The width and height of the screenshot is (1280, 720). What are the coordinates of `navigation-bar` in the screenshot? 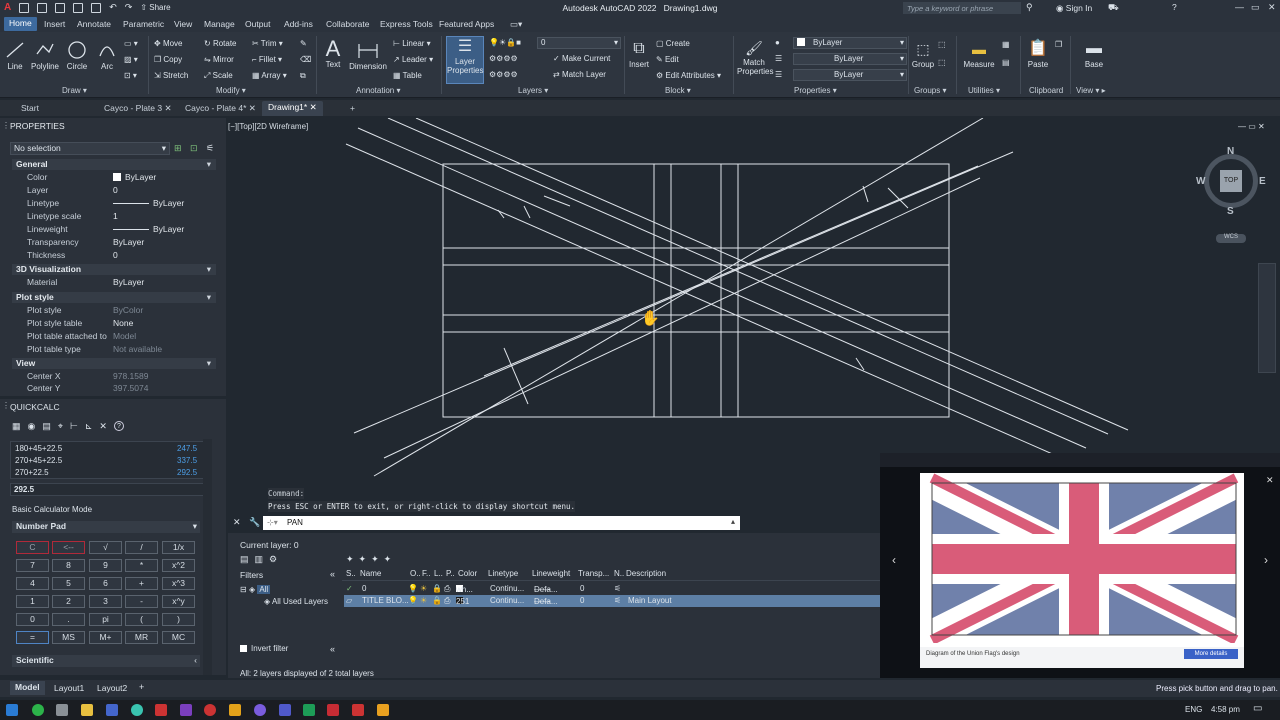 It's located at (1267, 318).